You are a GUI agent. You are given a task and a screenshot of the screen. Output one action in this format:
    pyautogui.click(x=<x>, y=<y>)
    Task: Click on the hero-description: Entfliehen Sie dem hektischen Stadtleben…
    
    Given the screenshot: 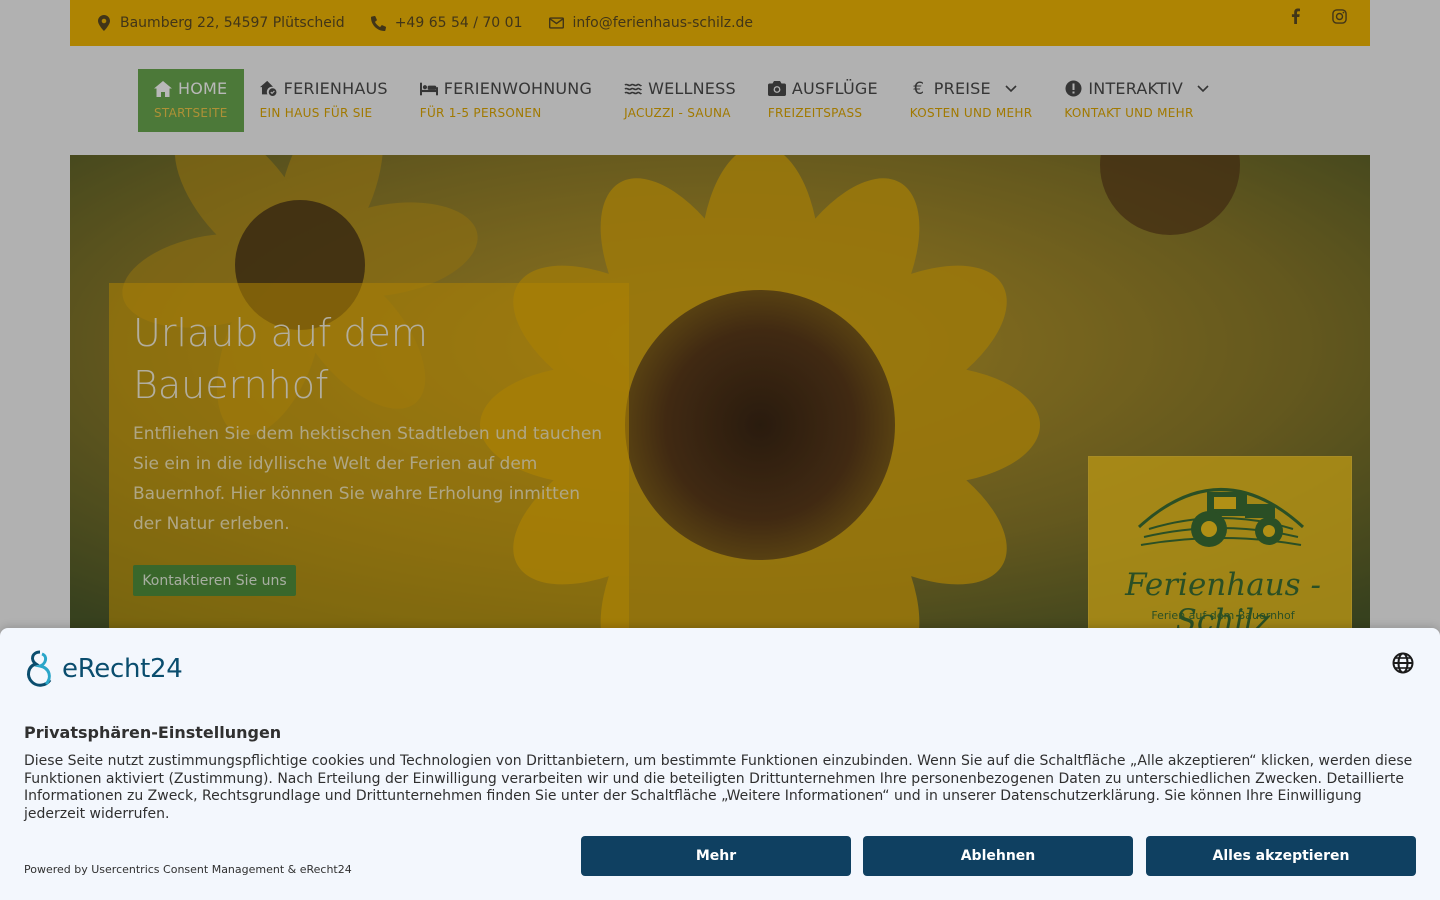 What is the action you would take?
    pyautogui.click(x=368, y=479)
    